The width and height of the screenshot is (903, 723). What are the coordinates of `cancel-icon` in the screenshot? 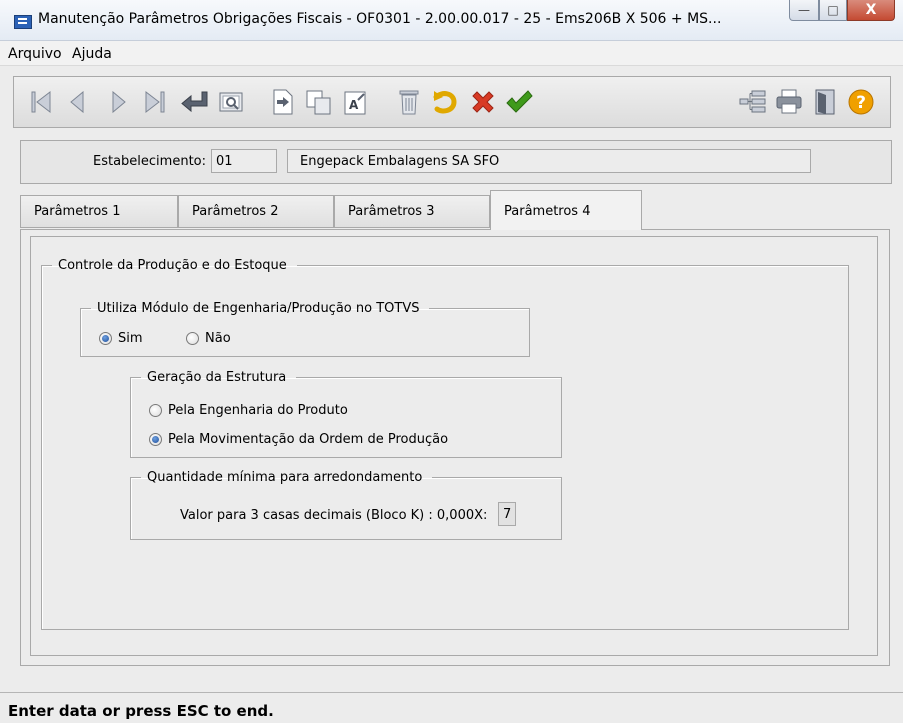 It's located at (483, 102).